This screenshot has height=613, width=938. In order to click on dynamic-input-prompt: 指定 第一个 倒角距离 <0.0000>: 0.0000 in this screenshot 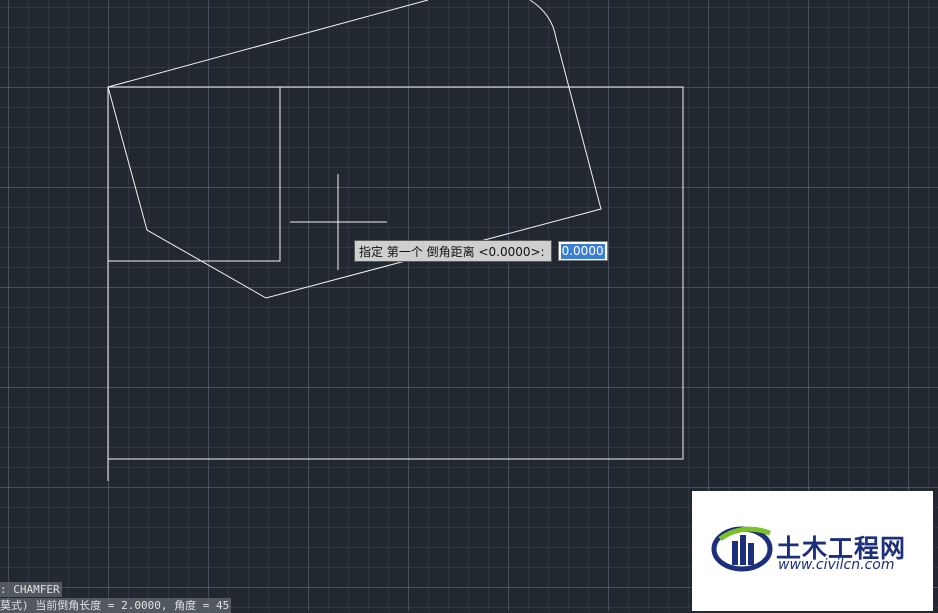, I will do `click(481, 251)`.